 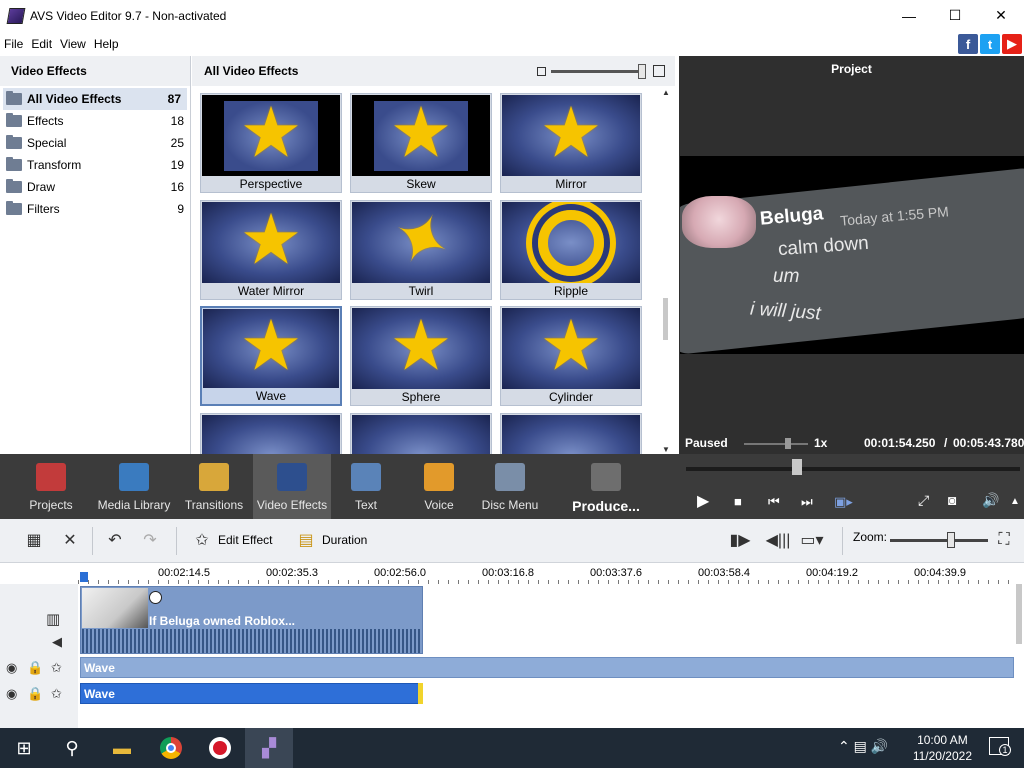 I want to click on facebook-icon: f, so click(x=968, y=44).